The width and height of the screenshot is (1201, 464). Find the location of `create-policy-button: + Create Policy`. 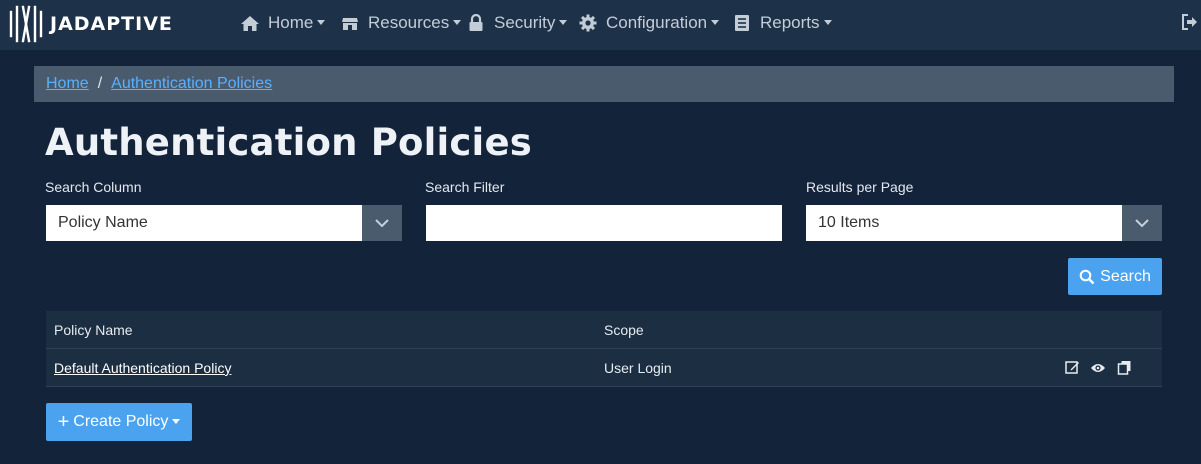

create-policy-button: + Create Policy is located at coordinates (119, 422).